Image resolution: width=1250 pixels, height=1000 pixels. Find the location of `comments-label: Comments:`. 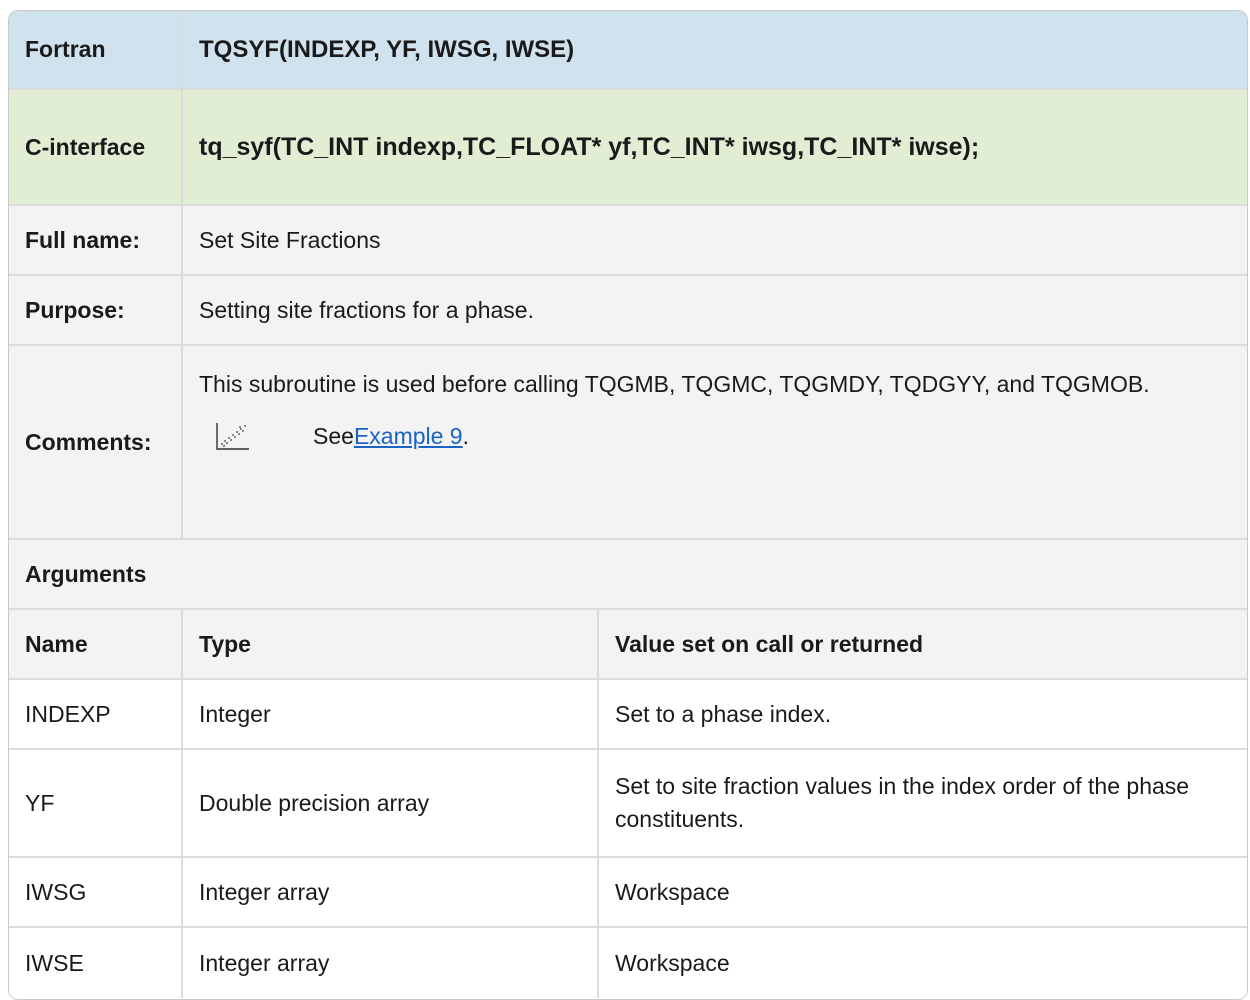

comments-label: Comments: is located at coordinates (96, 442).